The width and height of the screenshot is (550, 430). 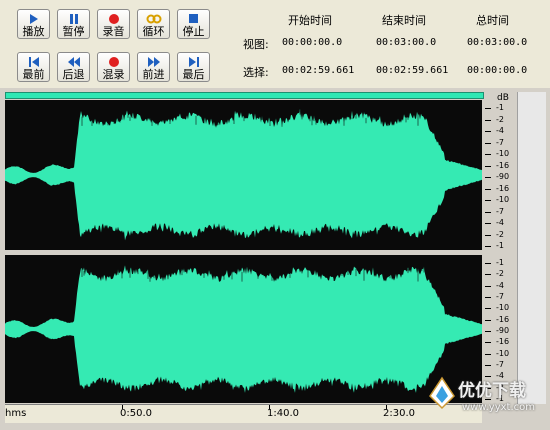 What do you see at coordinates (113, 61) in the screenshot?
I see `mix-record-icon` at bounding box center [113, 61].